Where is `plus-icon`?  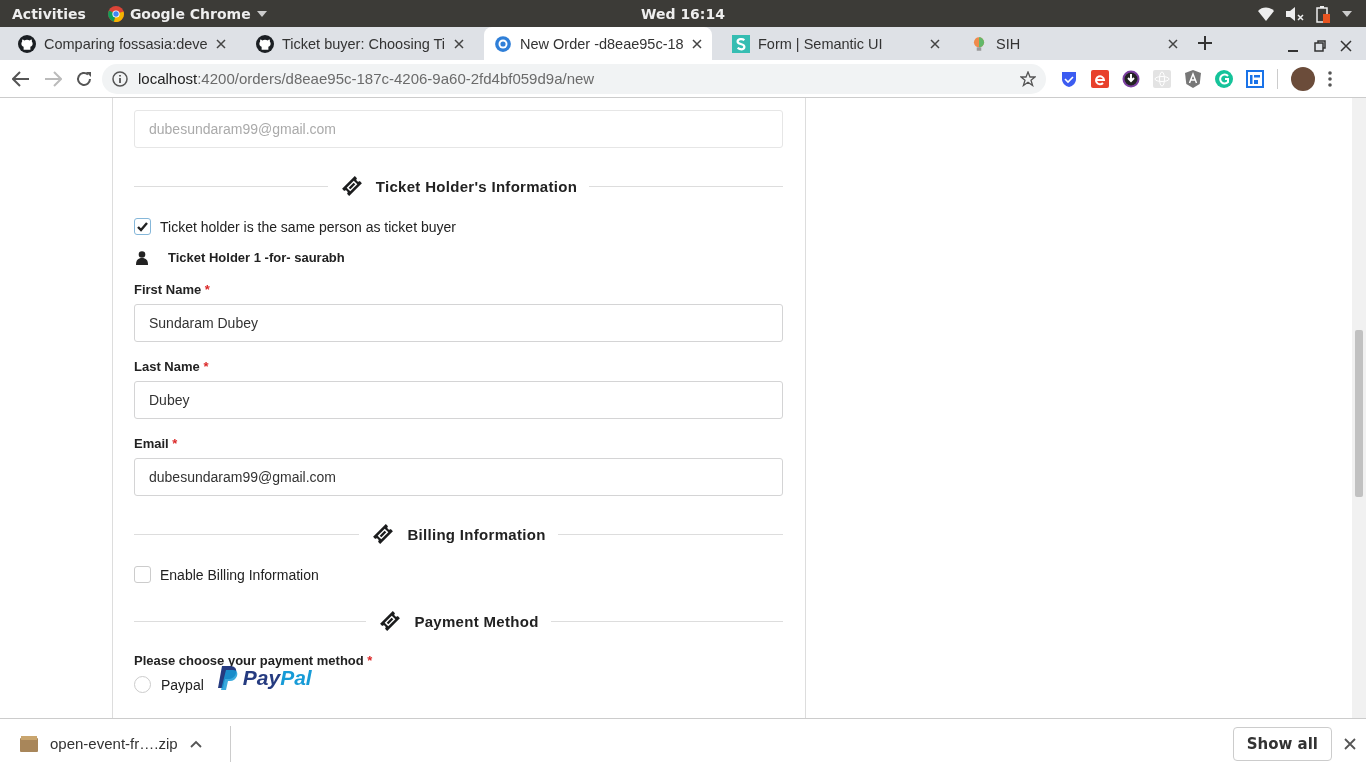 plus-icon is located at coordinates (1205, 43).